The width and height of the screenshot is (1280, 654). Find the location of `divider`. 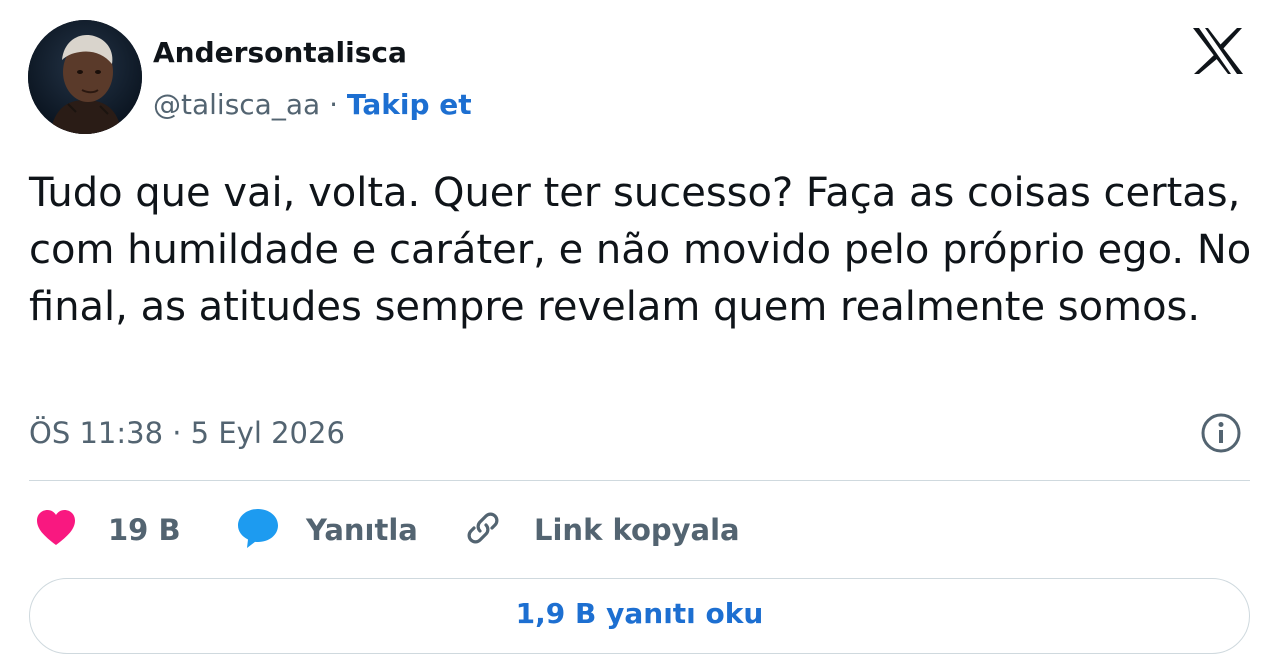

divider is located at coordinates (639, 480).